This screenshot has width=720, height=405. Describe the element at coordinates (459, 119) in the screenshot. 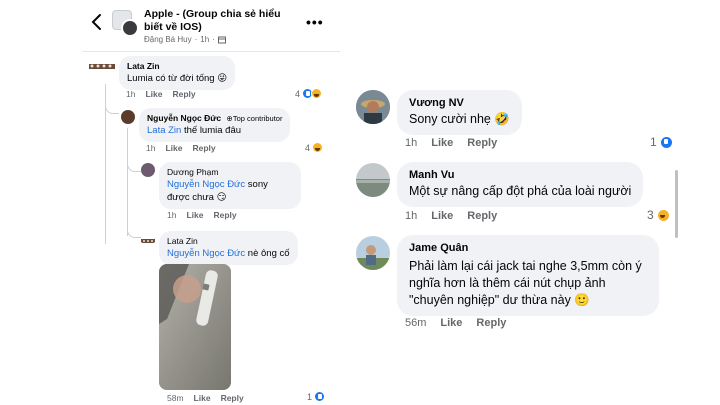

I see `comment-text: Sony cười nhẹ 🤣` at that location.